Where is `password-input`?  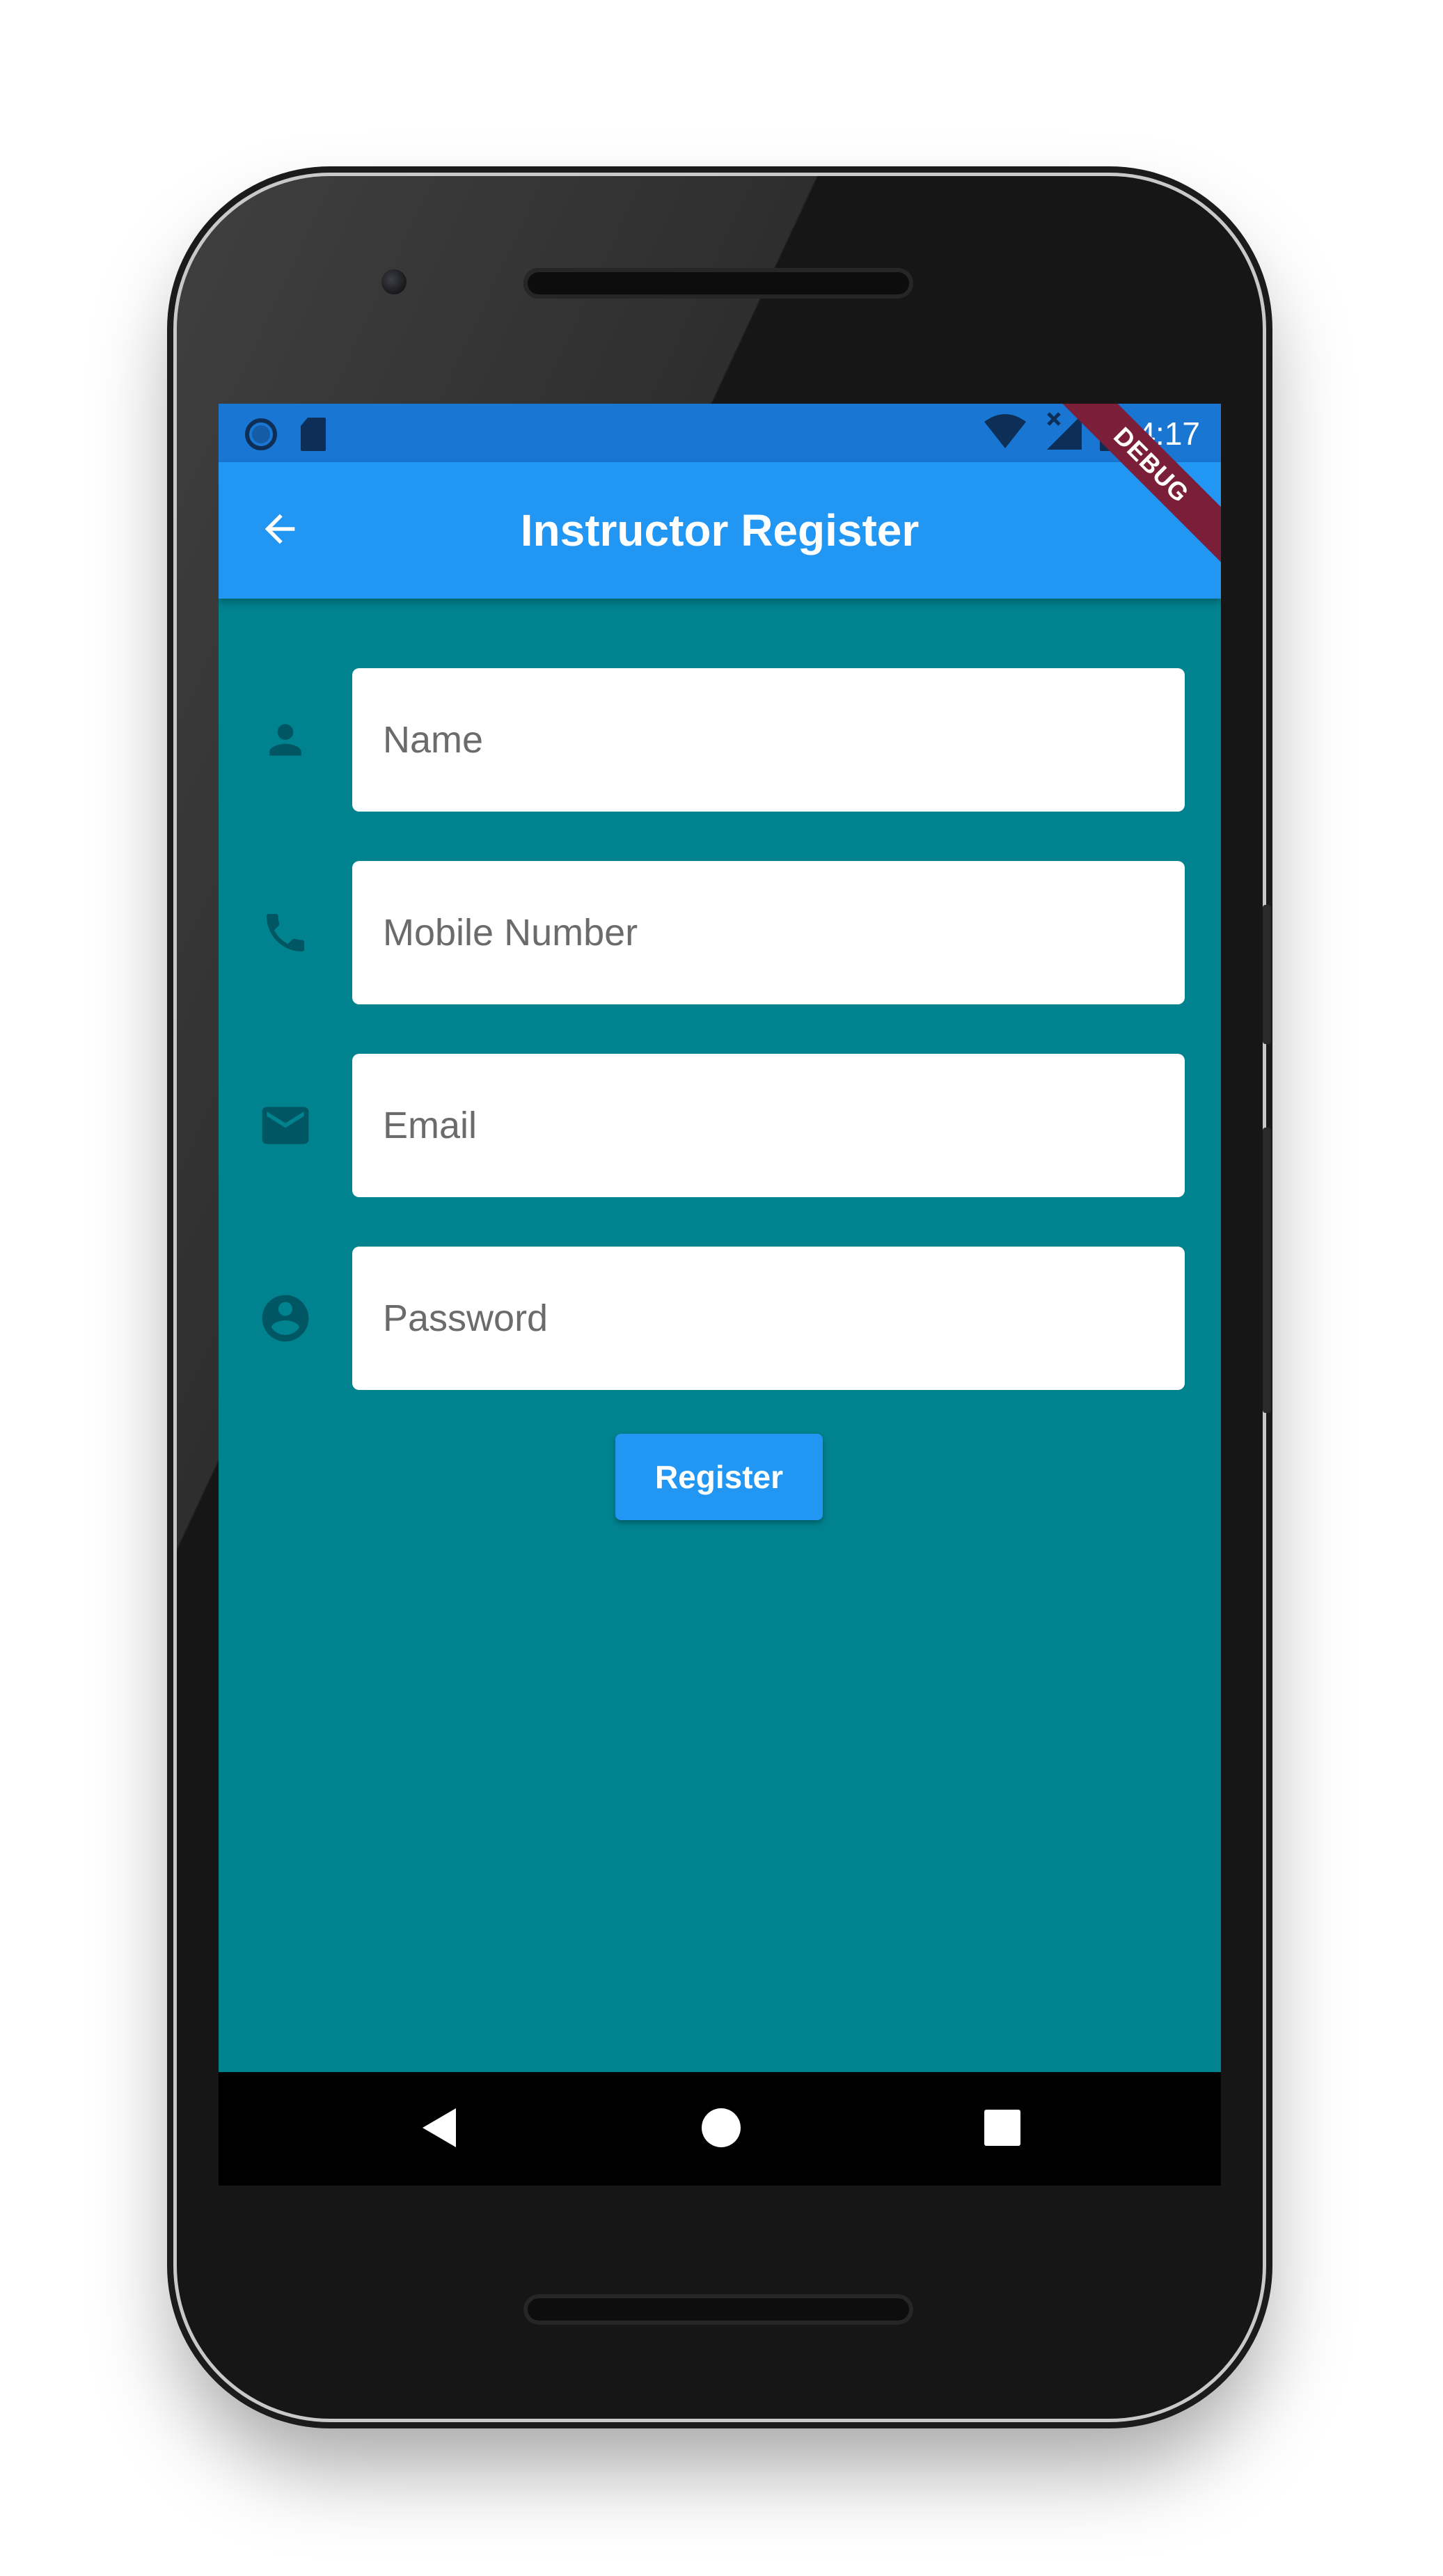 password-input is located at coordinates (768, 1318).